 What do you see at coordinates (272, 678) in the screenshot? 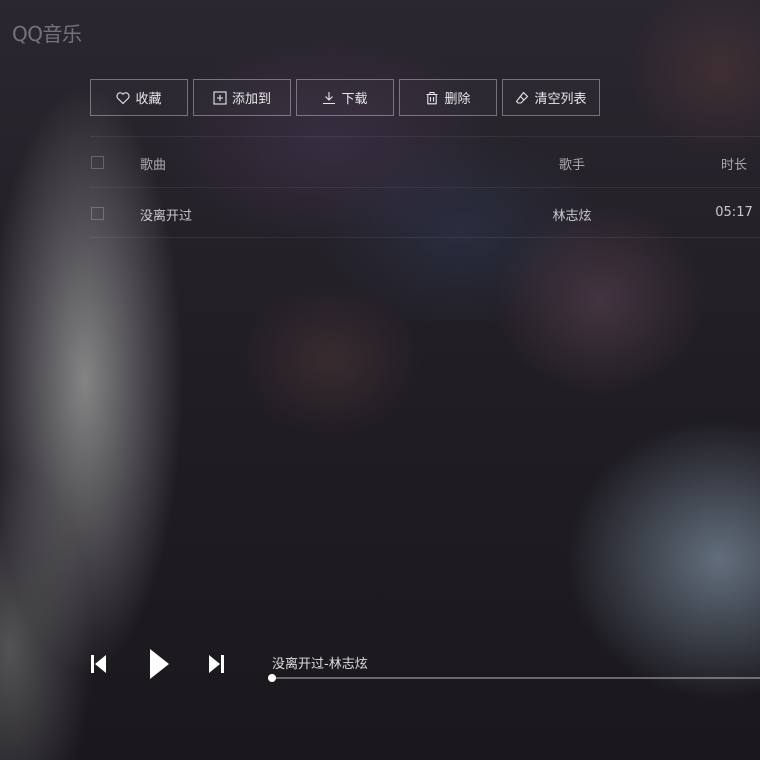
I see `progress-handle` at bounding box center [272, 678].